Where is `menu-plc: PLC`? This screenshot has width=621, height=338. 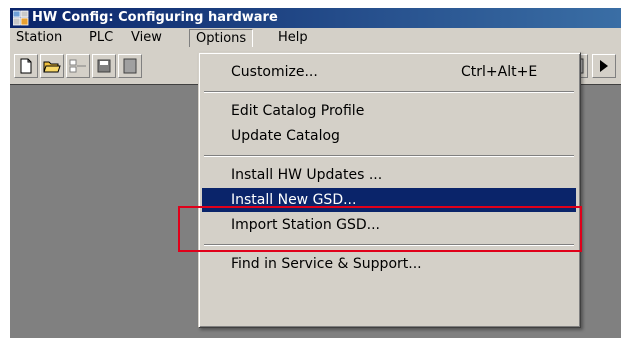
menu-plc: PLC is located at coordinates (101, 38).